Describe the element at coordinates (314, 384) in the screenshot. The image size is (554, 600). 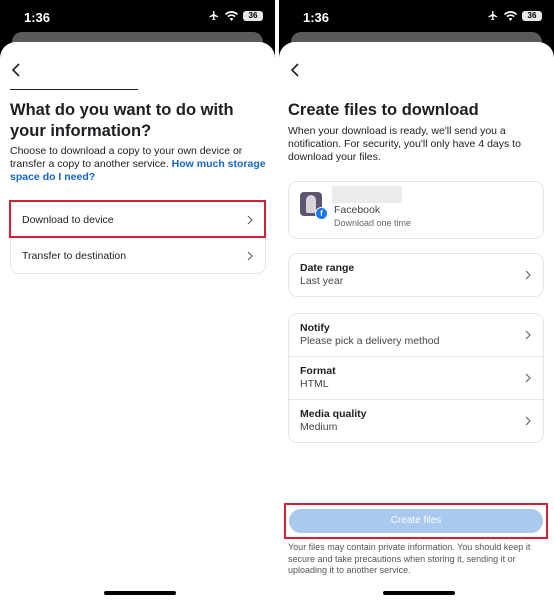
I see `setting-value: HTML` at that location.